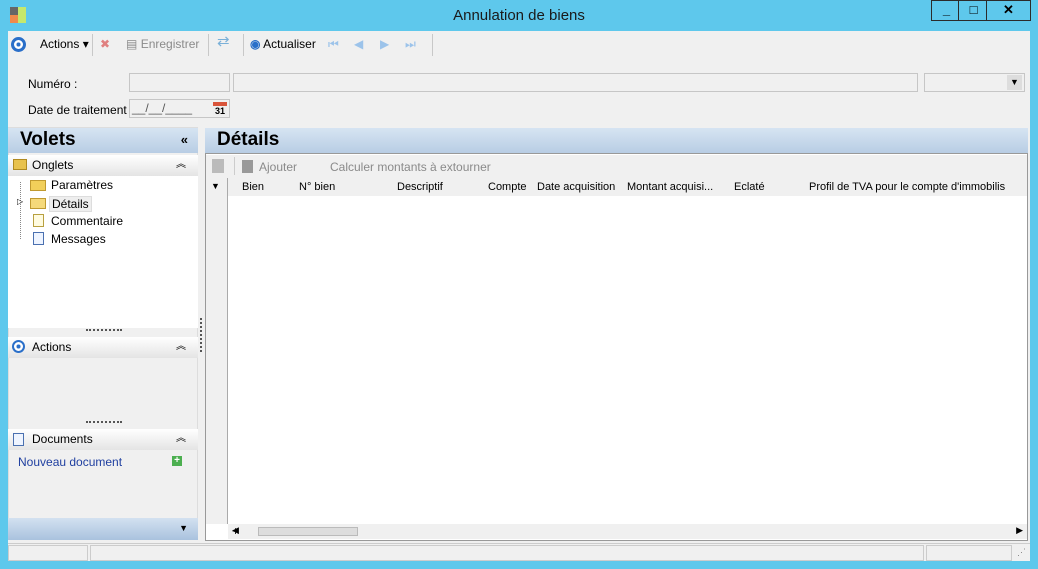 This screenshot has height=569, width=1038. I want to click on actions-menu: Actions ▾, so click(64, 44).